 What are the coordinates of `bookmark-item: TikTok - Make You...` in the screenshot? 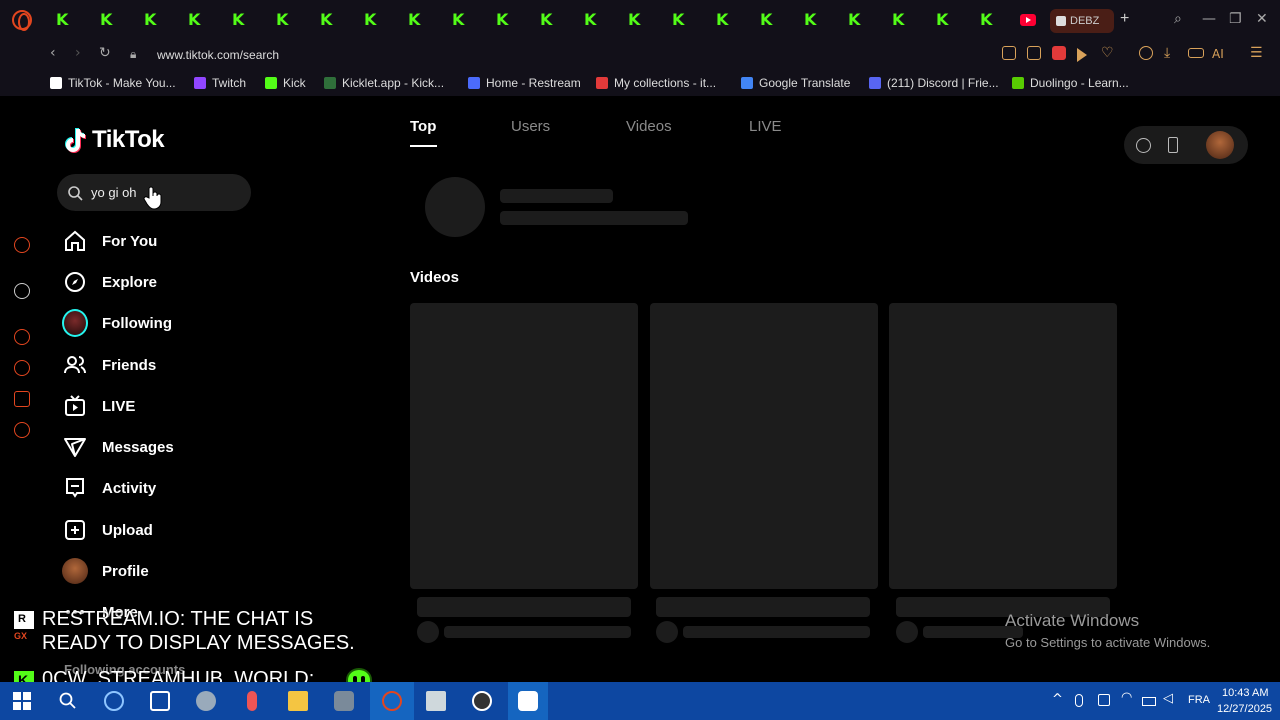 It's located at (113, 83).